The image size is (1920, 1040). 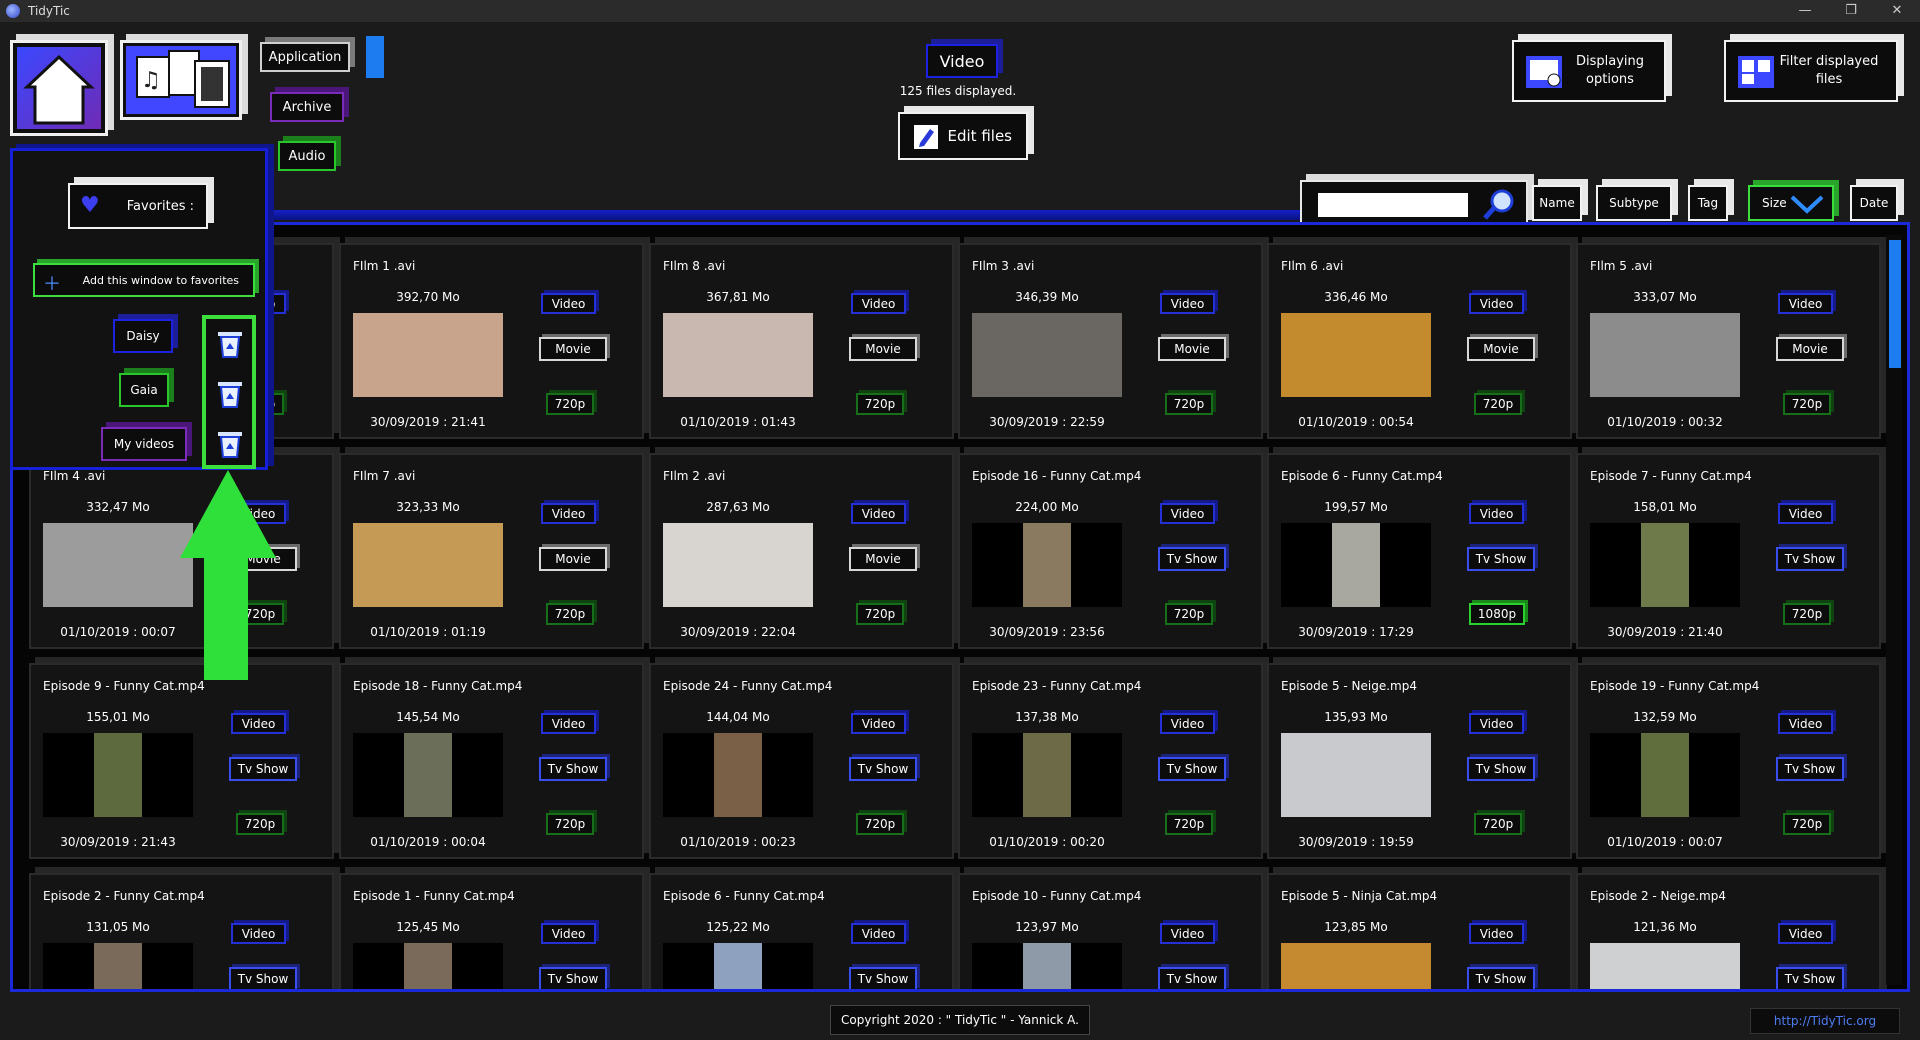 What do you see at coordinates (144, 390) in the screenshot?
I see `favorite-item-gaia: Gaia` at bounding box center [144, 390].